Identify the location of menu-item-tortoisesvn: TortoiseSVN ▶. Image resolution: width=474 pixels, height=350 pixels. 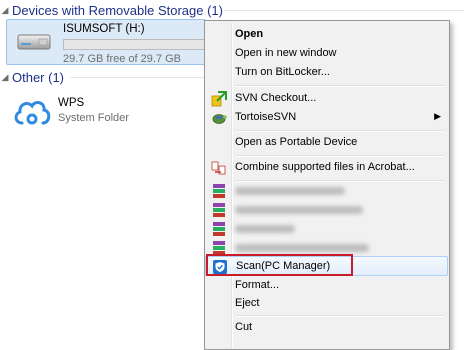
(327, 118).